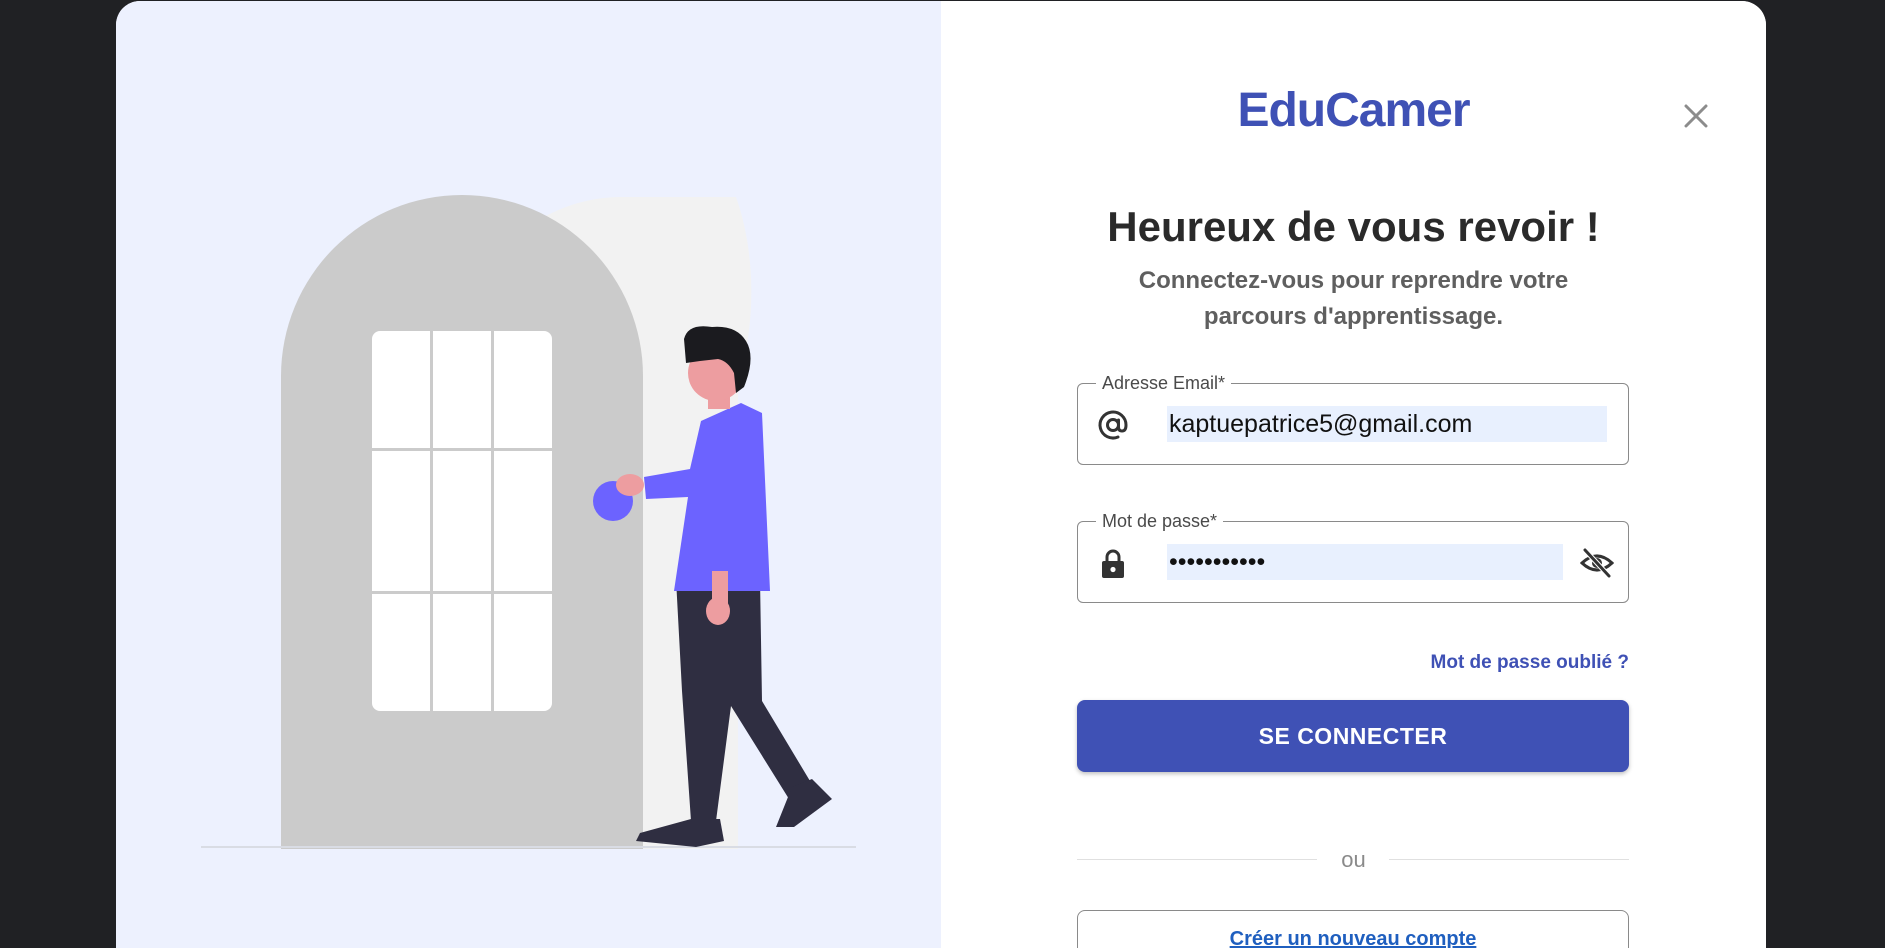 The height and width of the screenshot is (948, 1885). I want to click on close-icon, so click(1696, 116).